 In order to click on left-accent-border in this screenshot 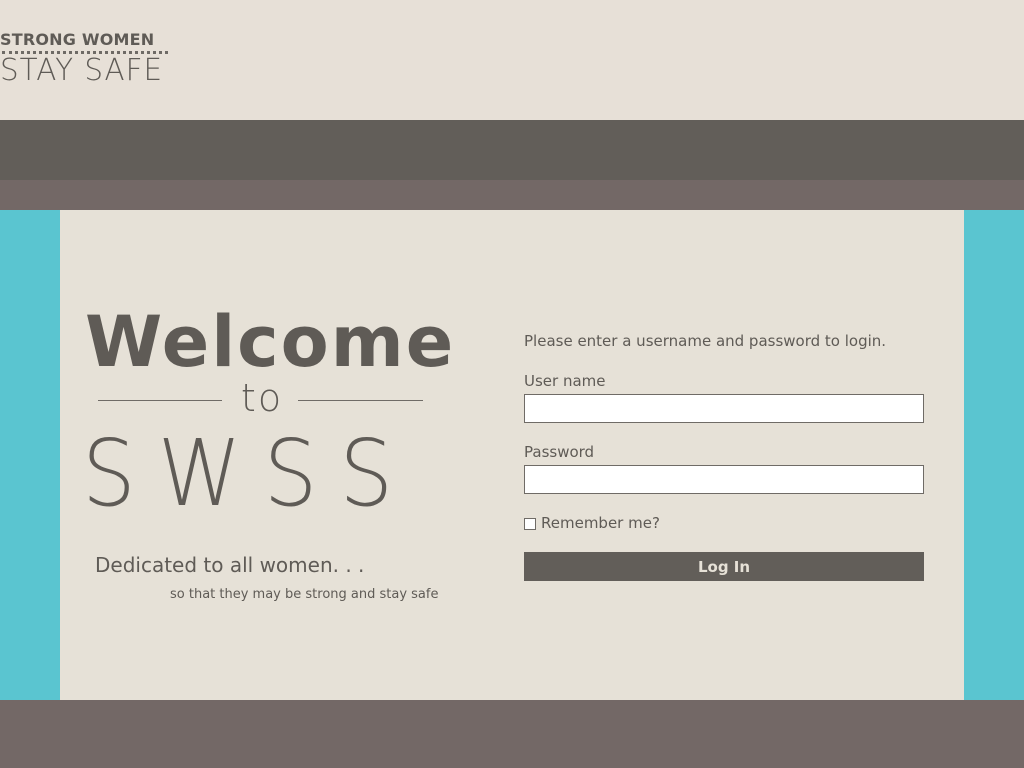, I will do `click(30, 455)`.